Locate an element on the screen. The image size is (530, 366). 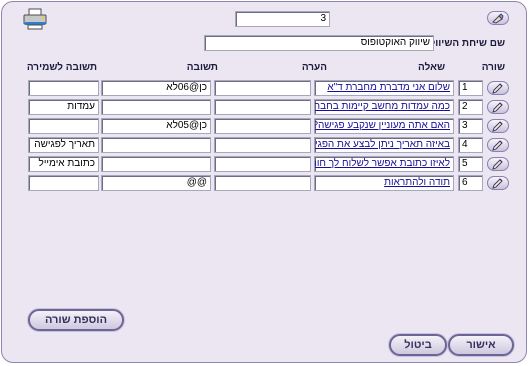
print-button is located at coordinates (35, 19).